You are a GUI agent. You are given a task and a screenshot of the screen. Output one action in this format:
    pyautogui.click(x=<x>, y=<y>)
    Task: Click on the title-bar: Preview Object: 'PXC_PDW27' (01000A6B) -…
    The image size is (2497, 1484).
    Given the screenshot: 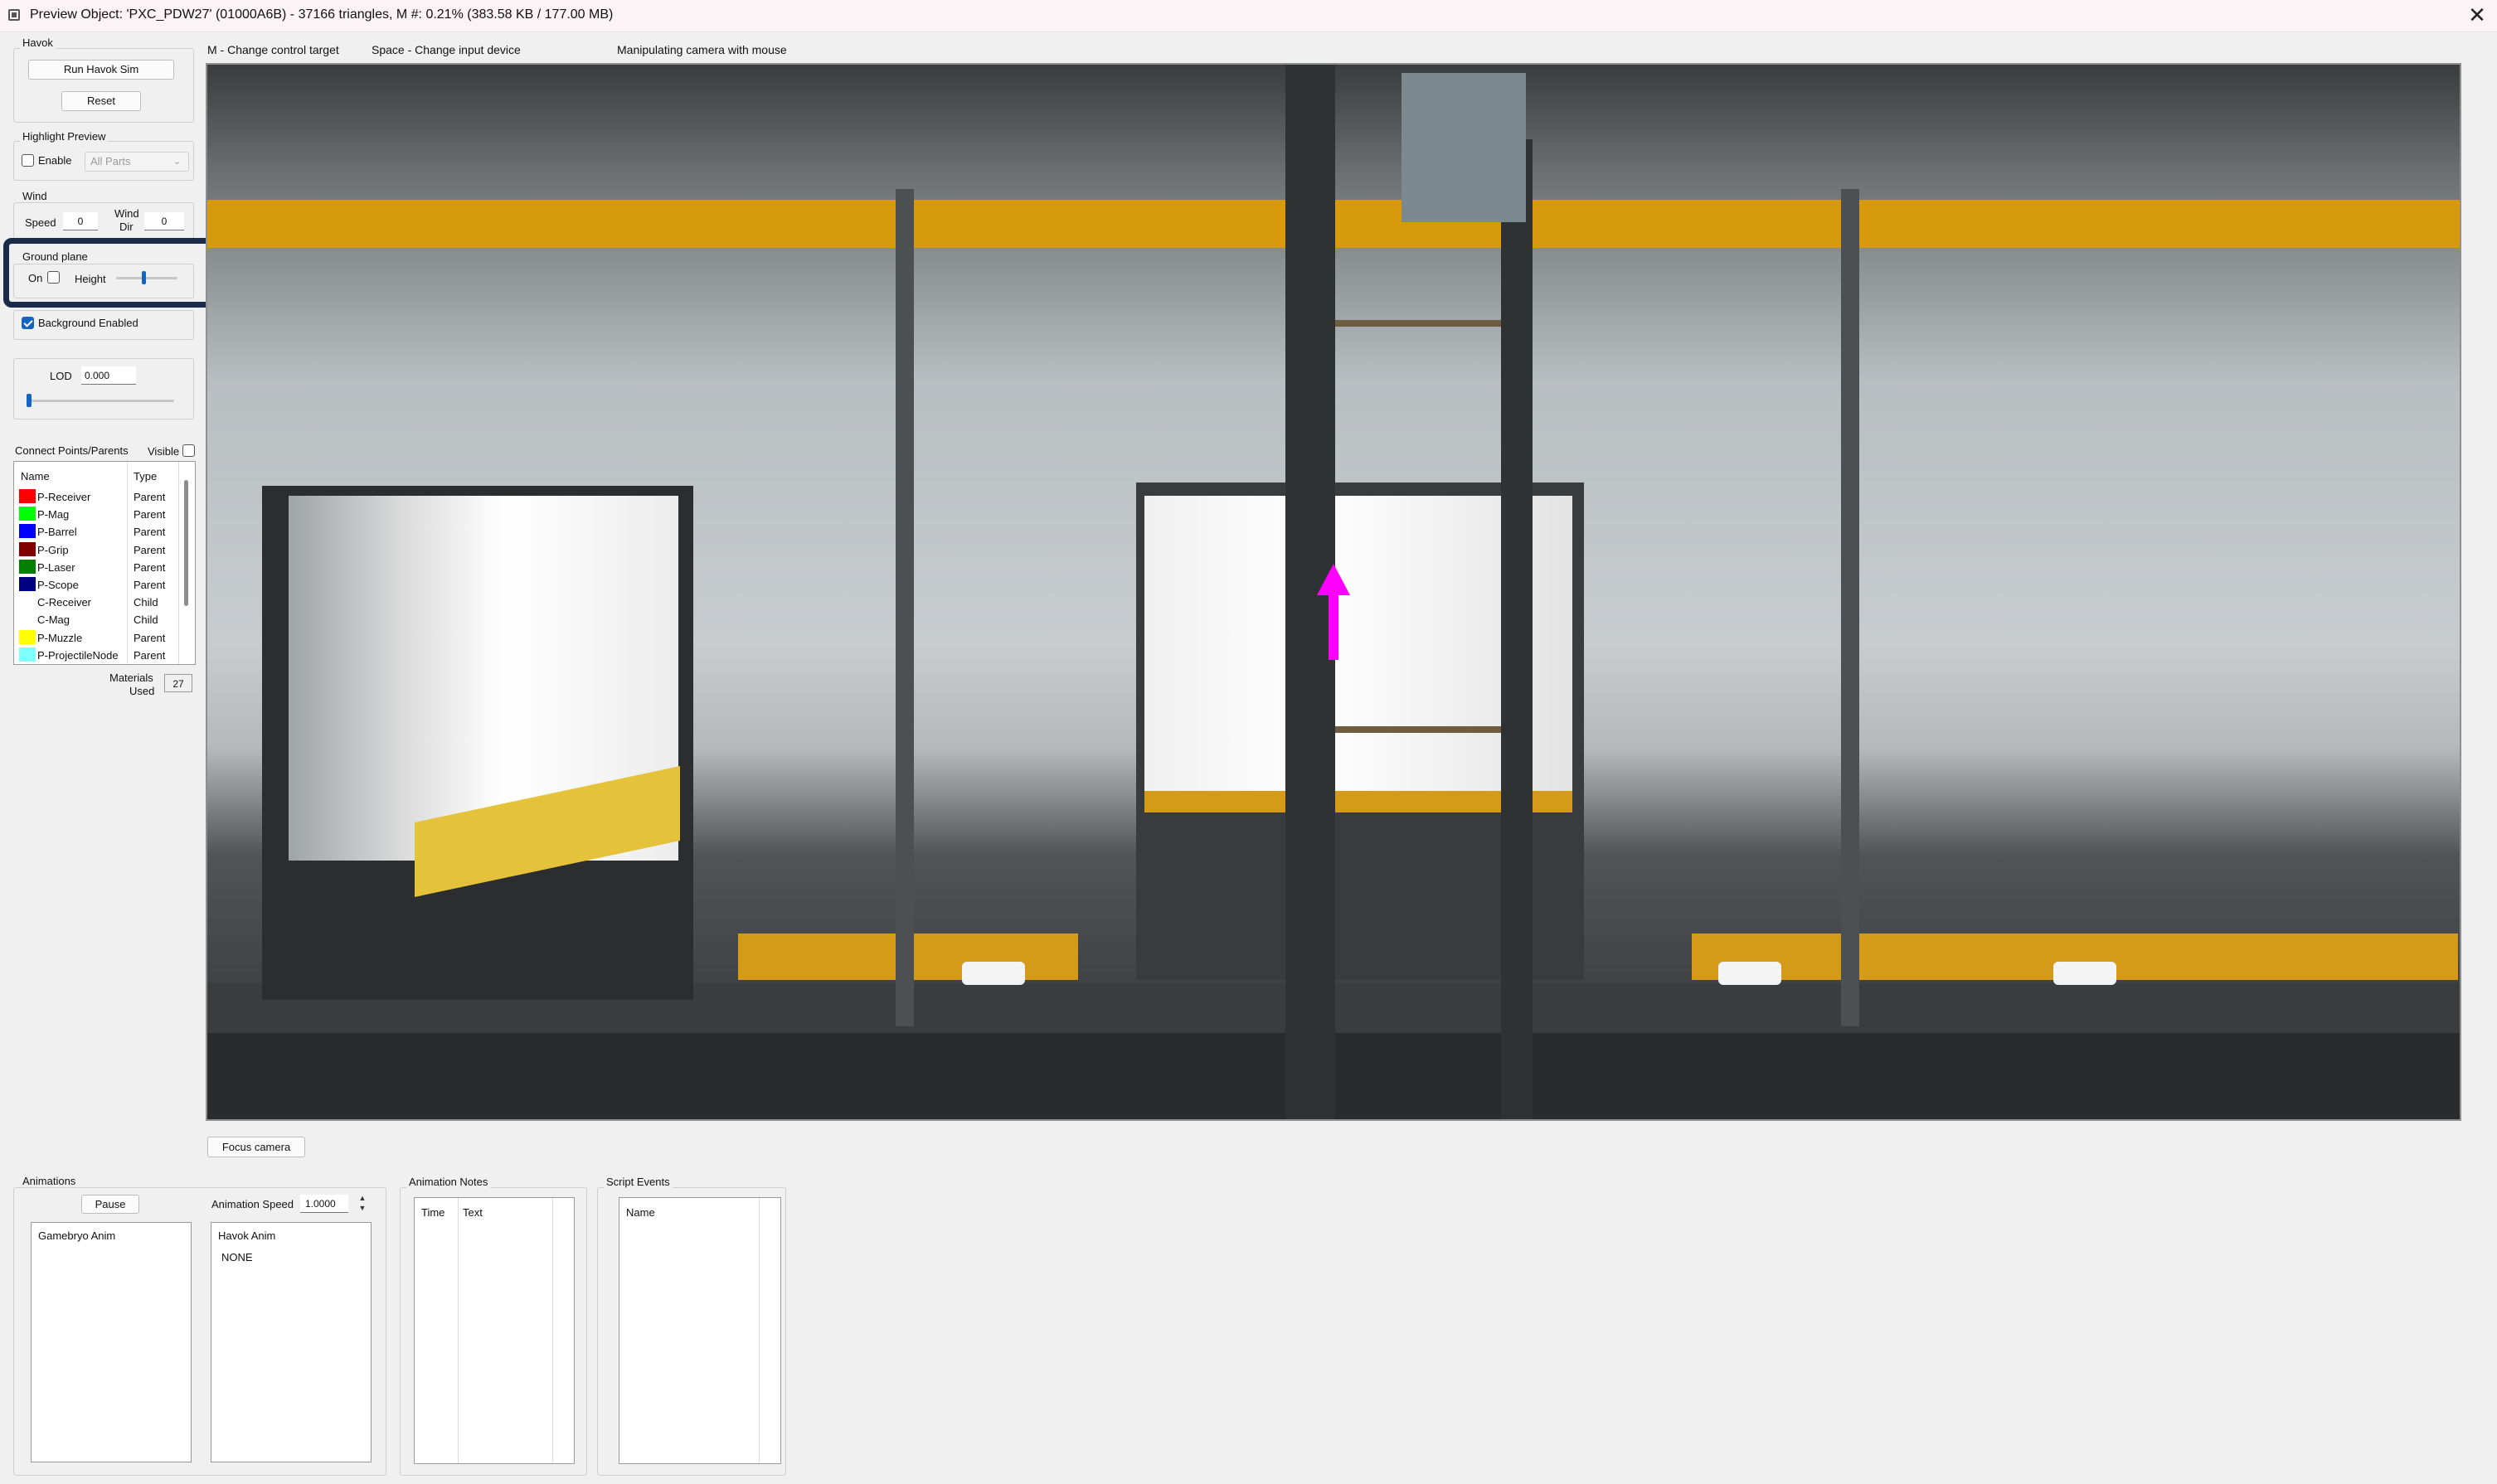 What is the action you would take?
    pyautogui.click(x=1248, y=16)
    